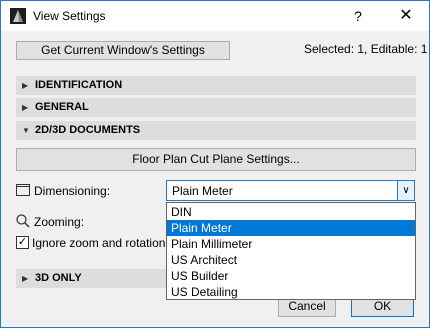 The width and height of the screenshot is (430, 328). Describe the element at coordinates (23, 190) in the screenshot. I see `dimension-icon` at that location.